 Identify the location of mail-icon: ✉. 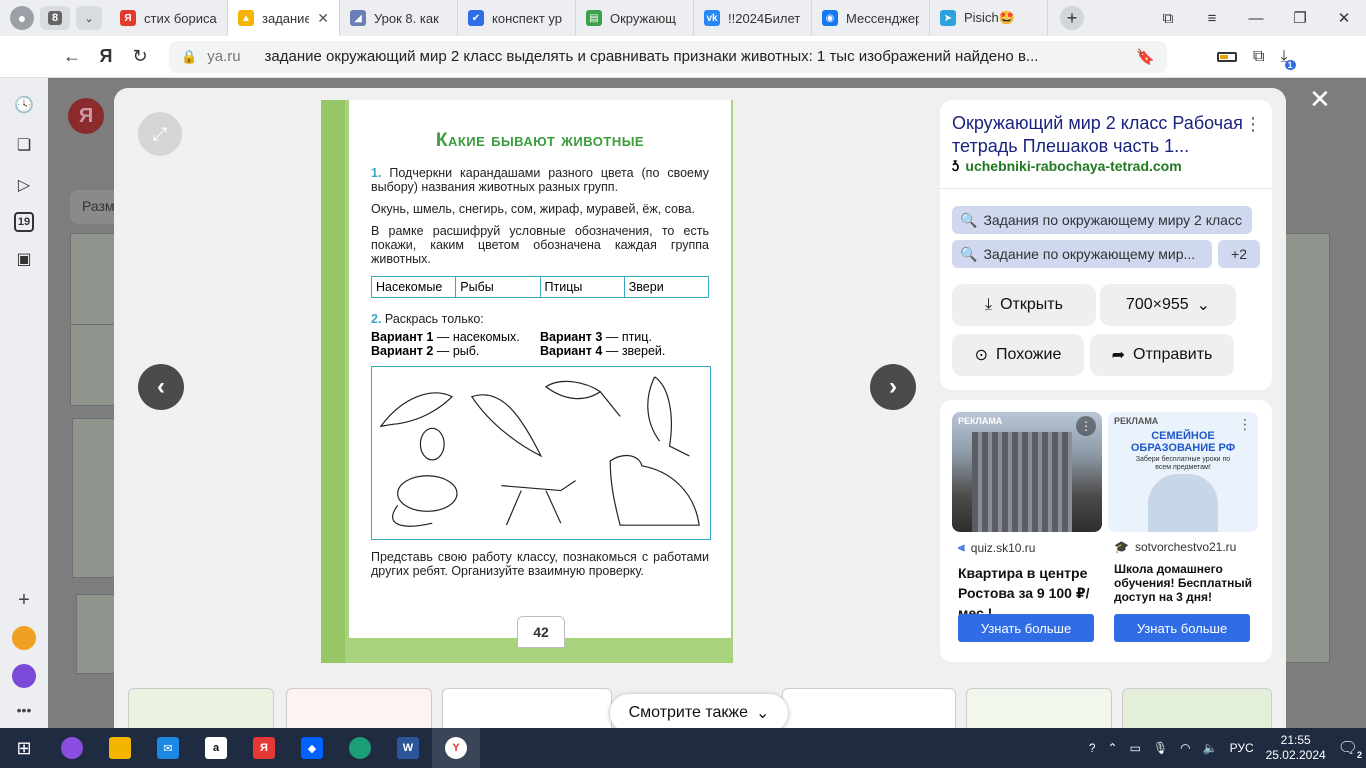
(168, 748).